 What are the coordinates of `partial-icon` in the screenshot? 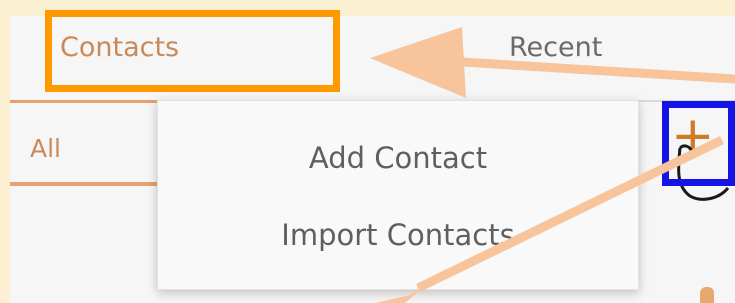 It's located at (707, 295).